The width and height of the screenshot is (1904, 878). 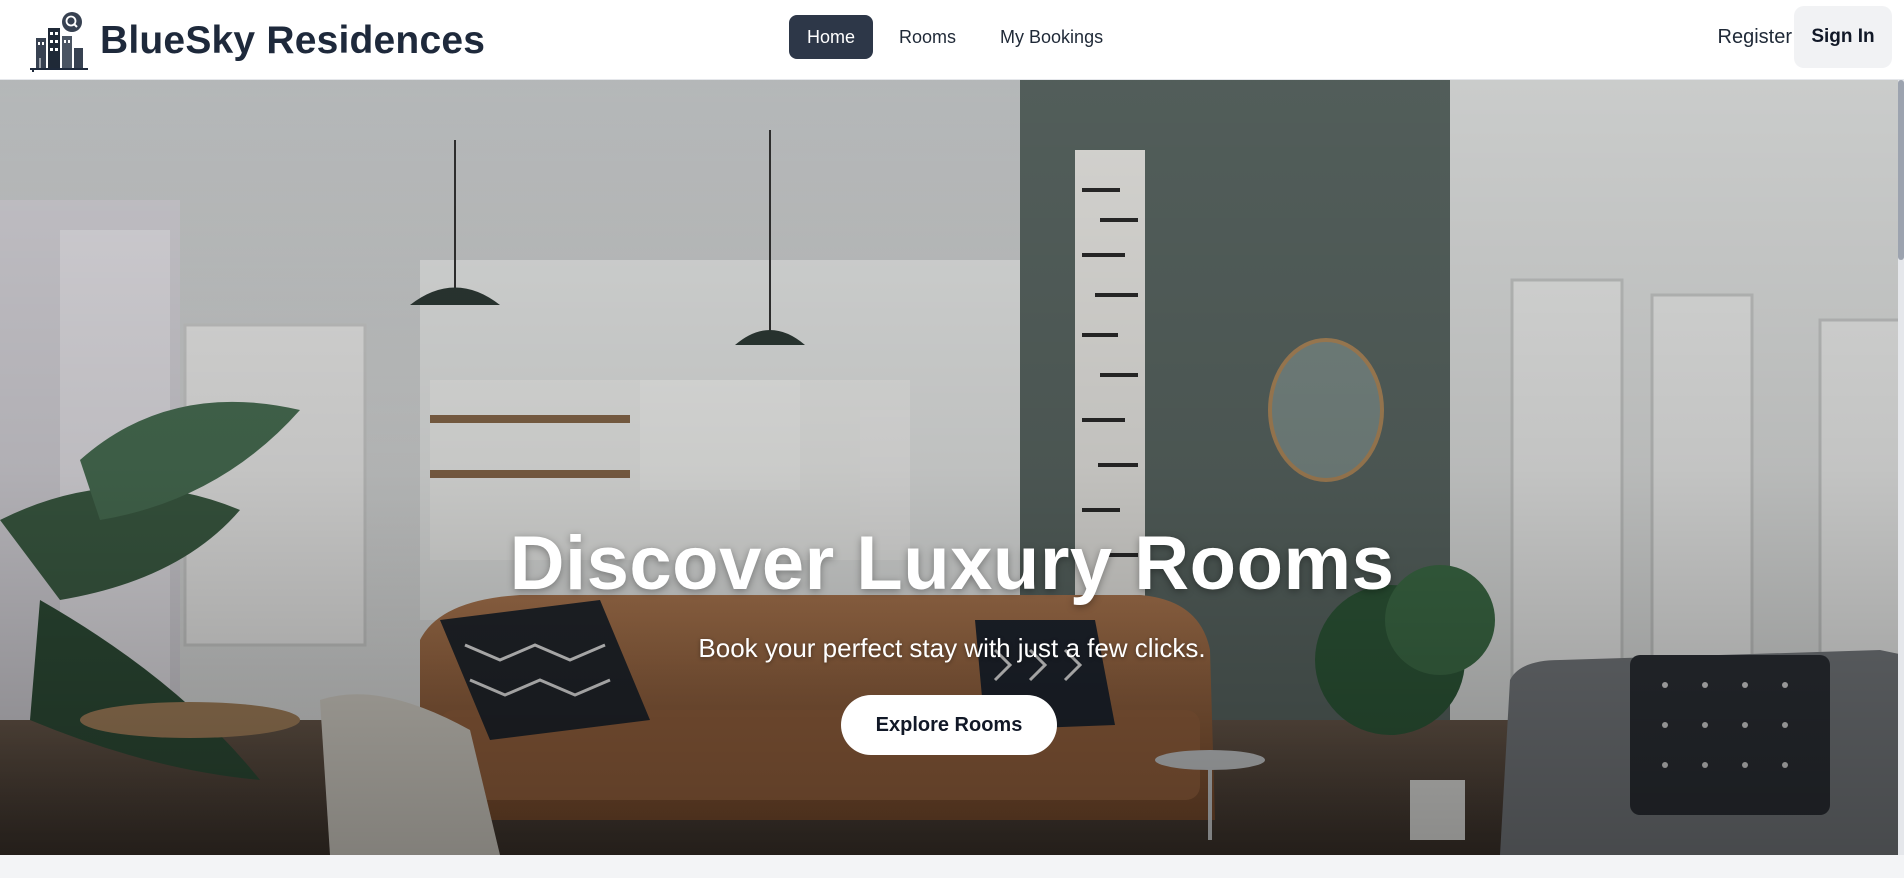 I want to click on main-nav: Home Rooms My Bookings, so click(x=955, y=37).